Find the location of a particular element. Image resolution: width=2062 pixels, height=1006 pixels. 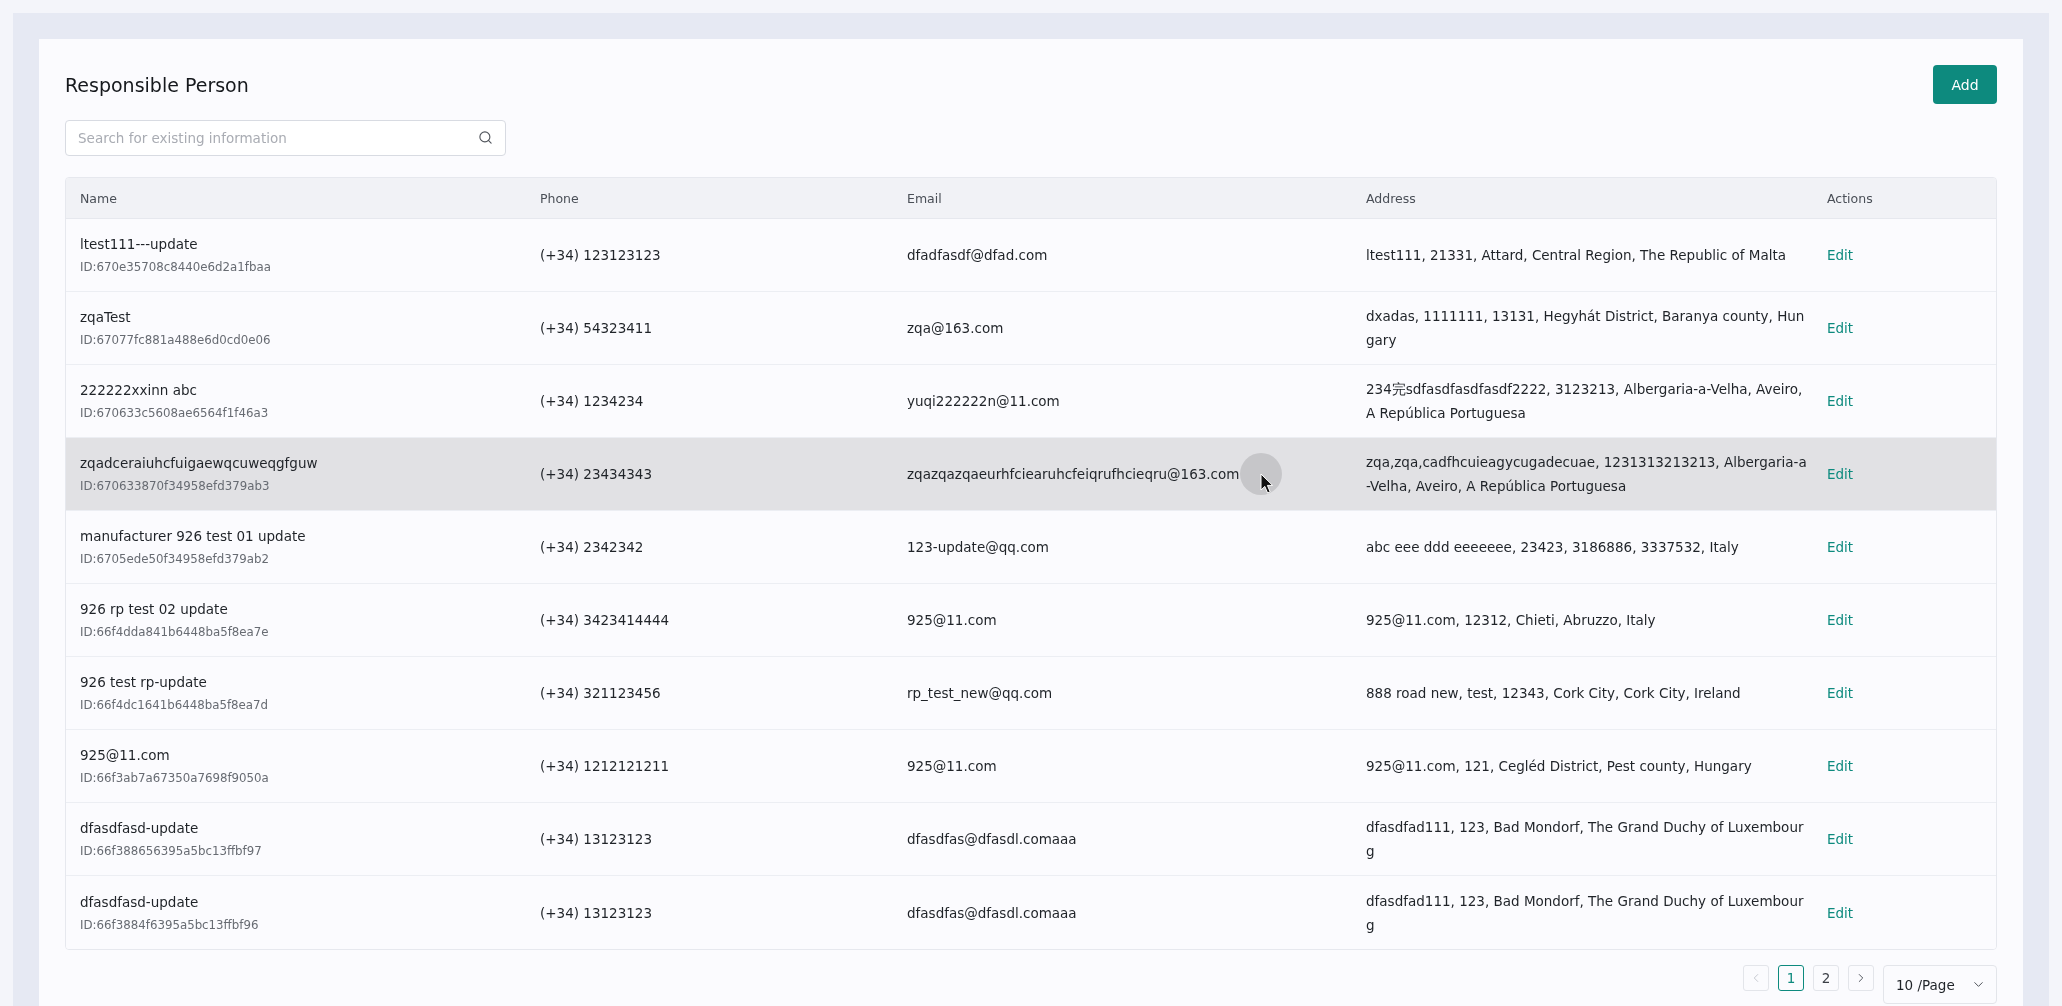

search-icon is located at coordinates (485, 137).